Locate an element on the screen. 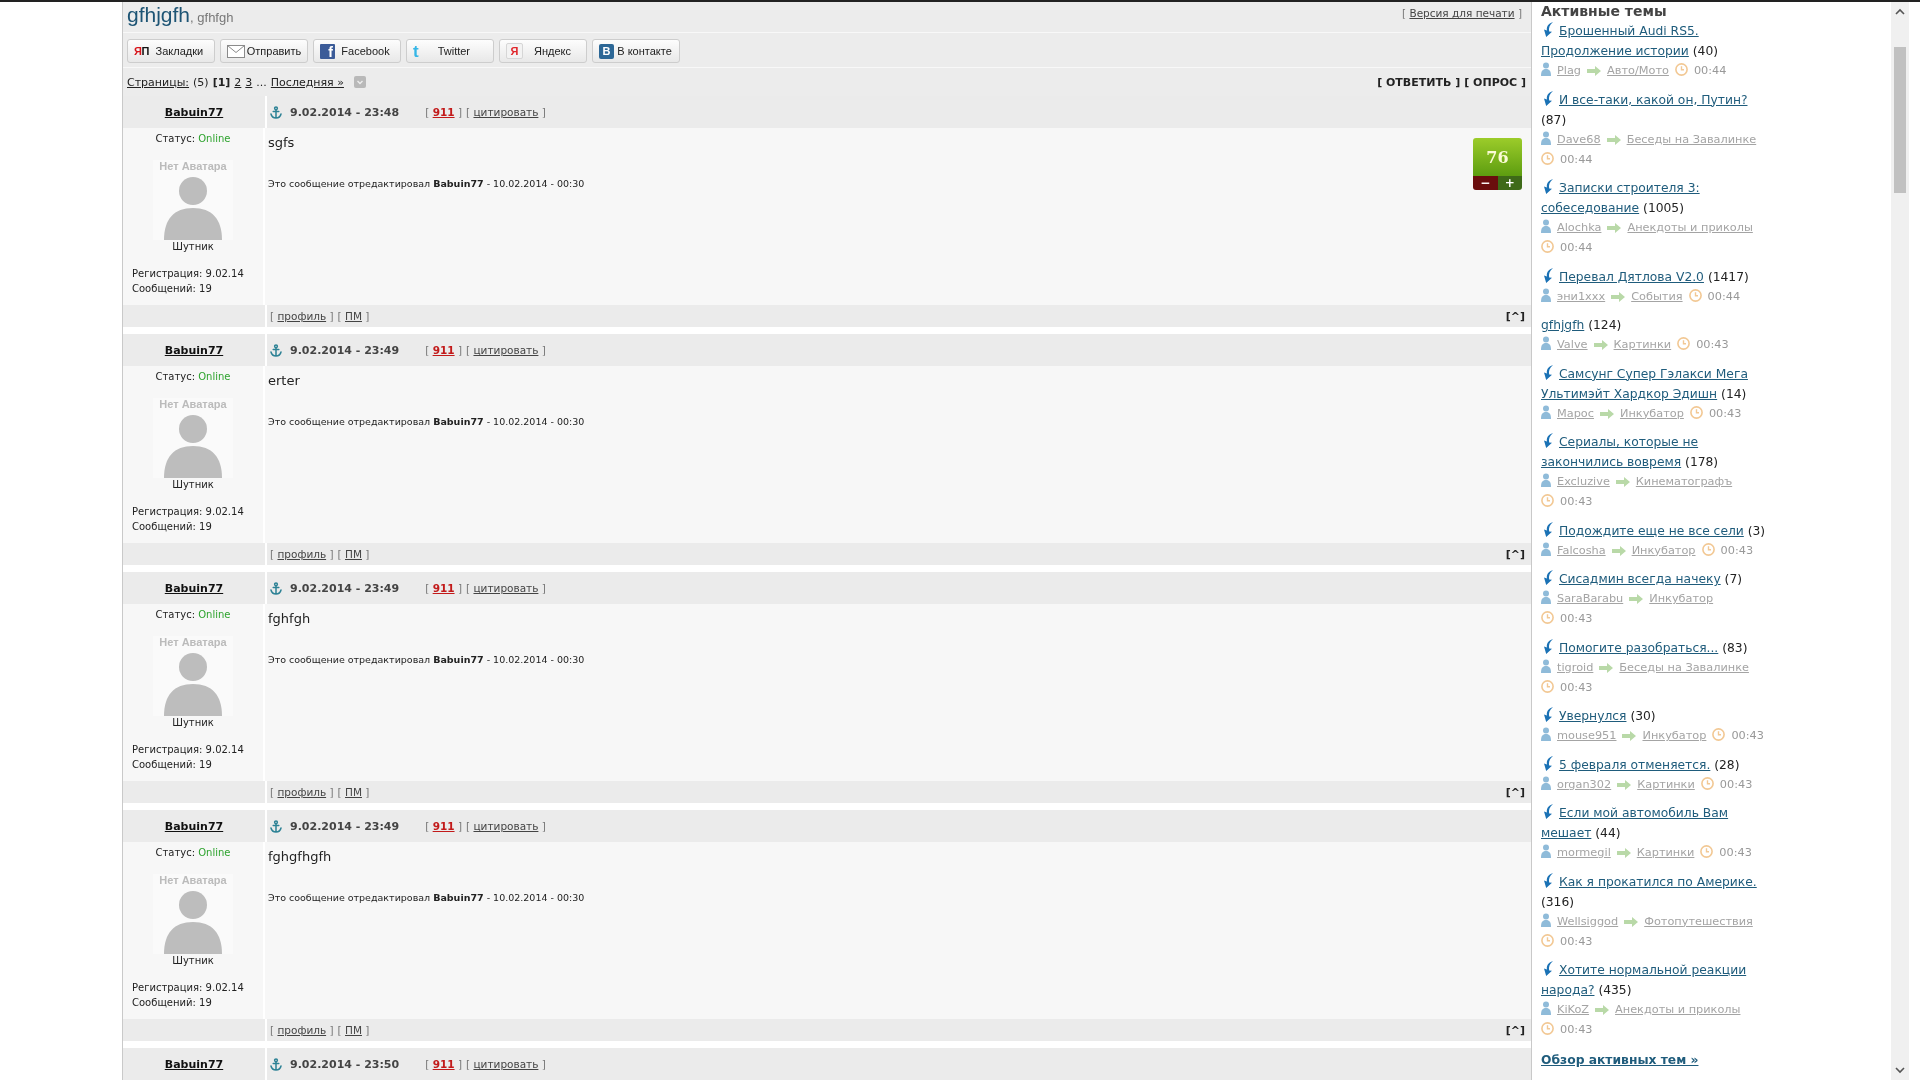 The height and width of the screenshot is (1080, 1920). topic-link: Брошенный Audi RS5. Продолжение истории (40) is located at coordinates (1655, 41).